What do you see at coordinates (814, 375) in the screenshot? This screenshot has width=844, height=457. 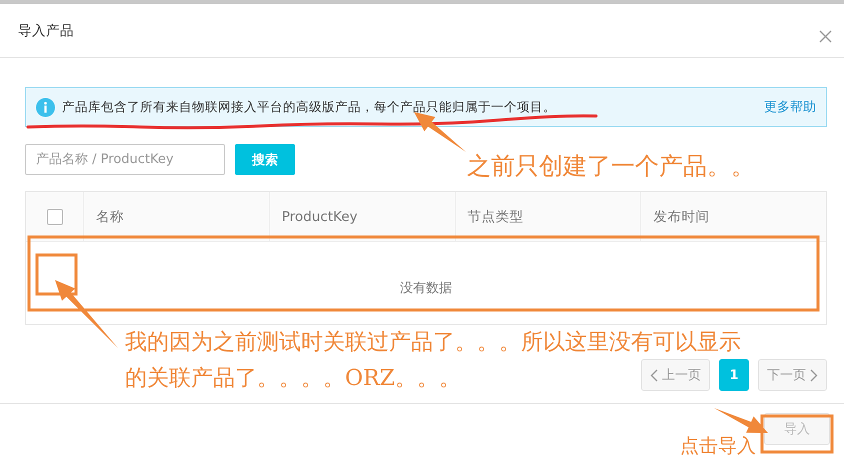 I see `chevron-right-icon` at bounding box center [814, 375].